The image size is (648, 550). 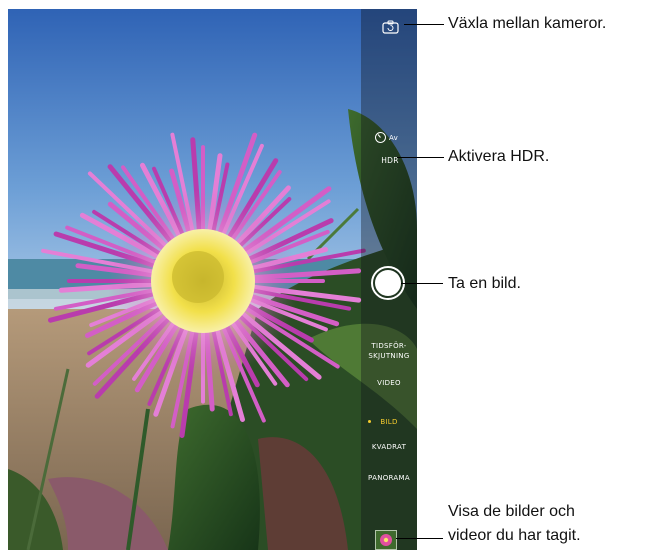 What do you see at coordinates (389, 447) in the screenshot?
I see `mode-square: KVADRAT` at bounding box center [389, 447].